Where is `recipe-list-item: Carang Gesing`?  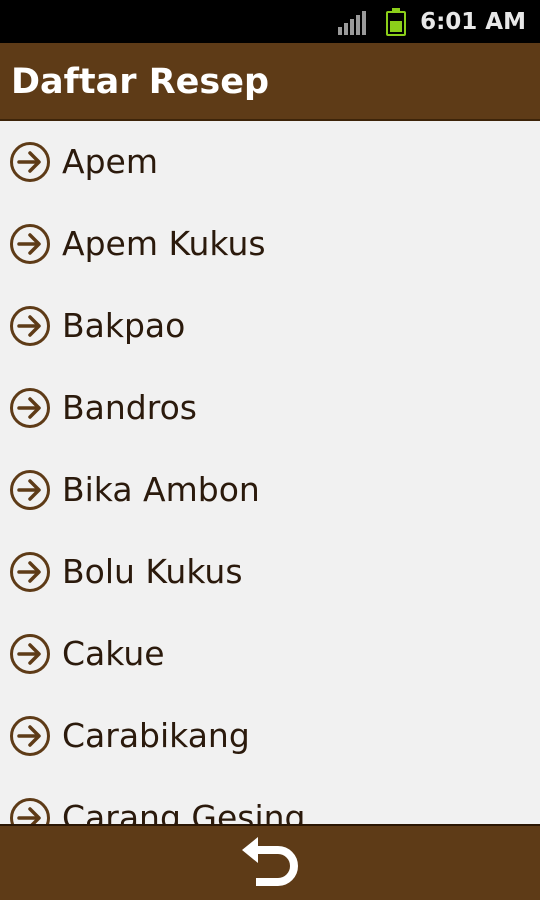 recipe-list-item: Carang Gesing is located at coordinates (270, 800).